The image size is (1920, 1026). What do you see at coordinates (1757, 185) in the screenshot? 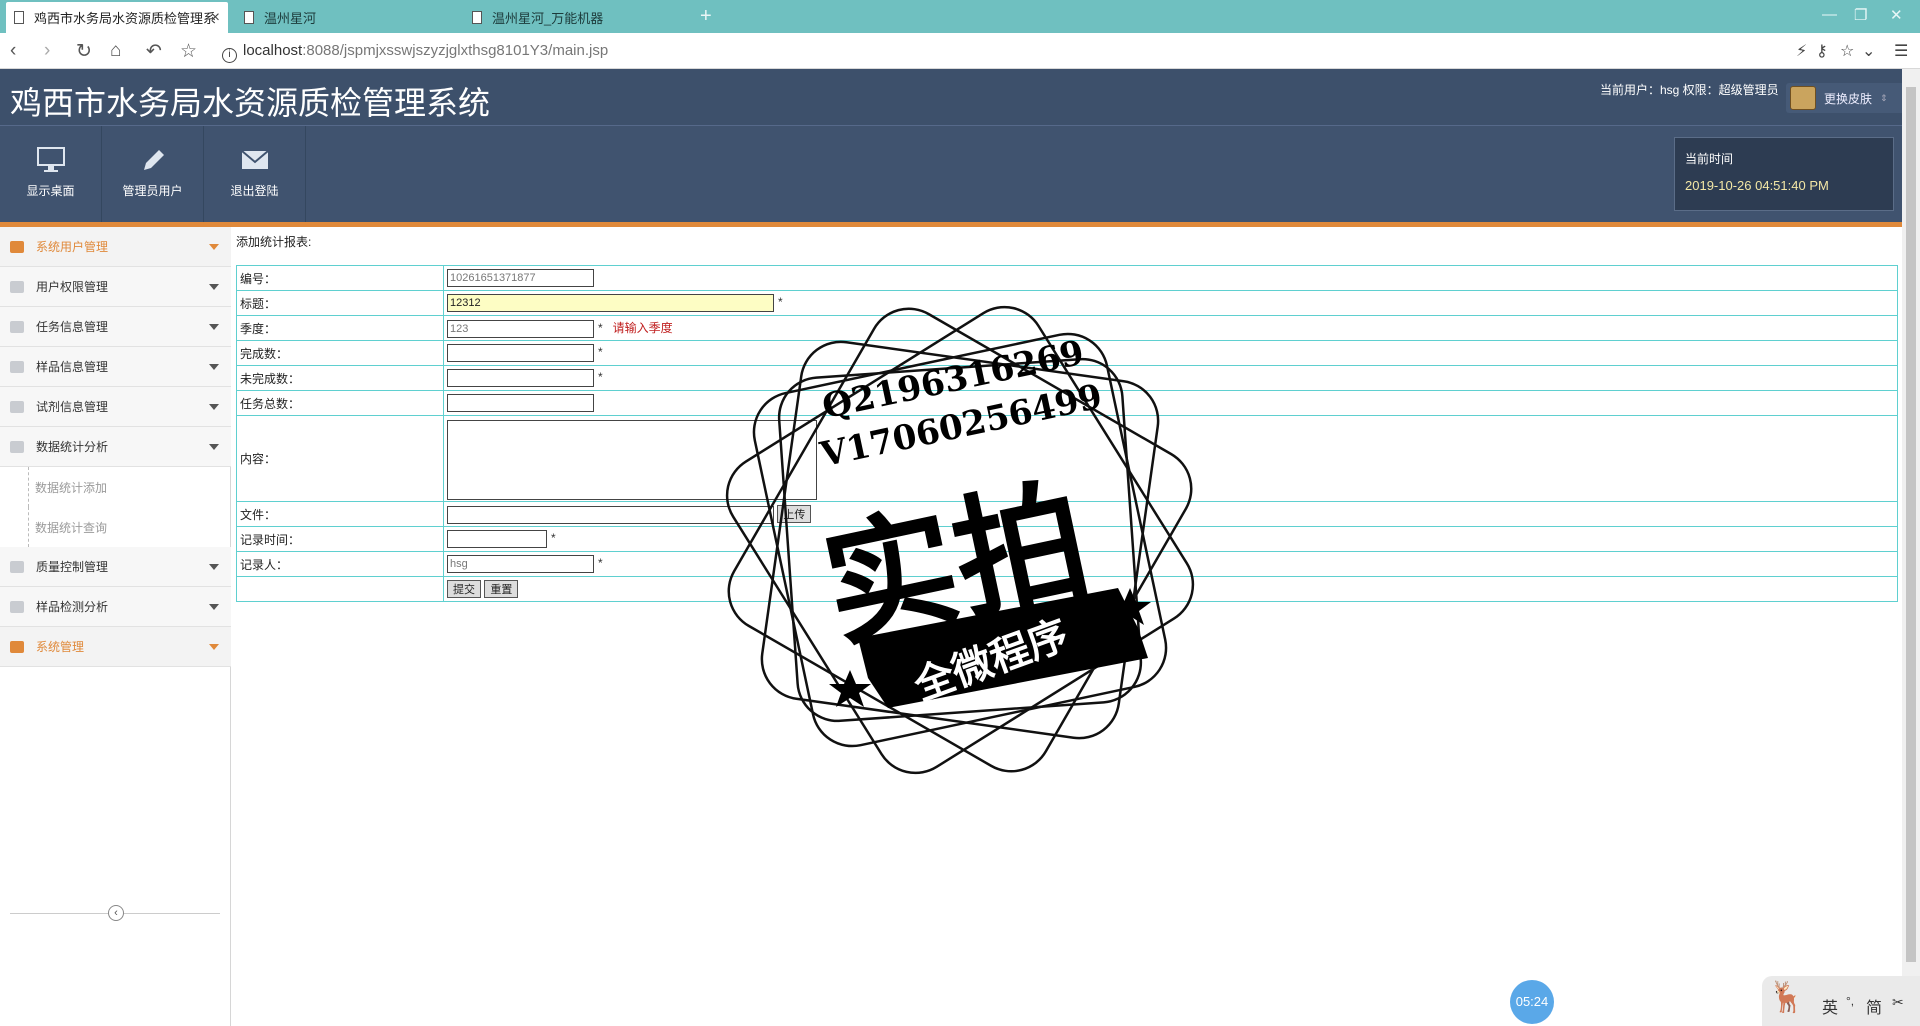
I see `time-value: 2019-10-26 04:51:40 PM` at bounding box center [1757, 185].